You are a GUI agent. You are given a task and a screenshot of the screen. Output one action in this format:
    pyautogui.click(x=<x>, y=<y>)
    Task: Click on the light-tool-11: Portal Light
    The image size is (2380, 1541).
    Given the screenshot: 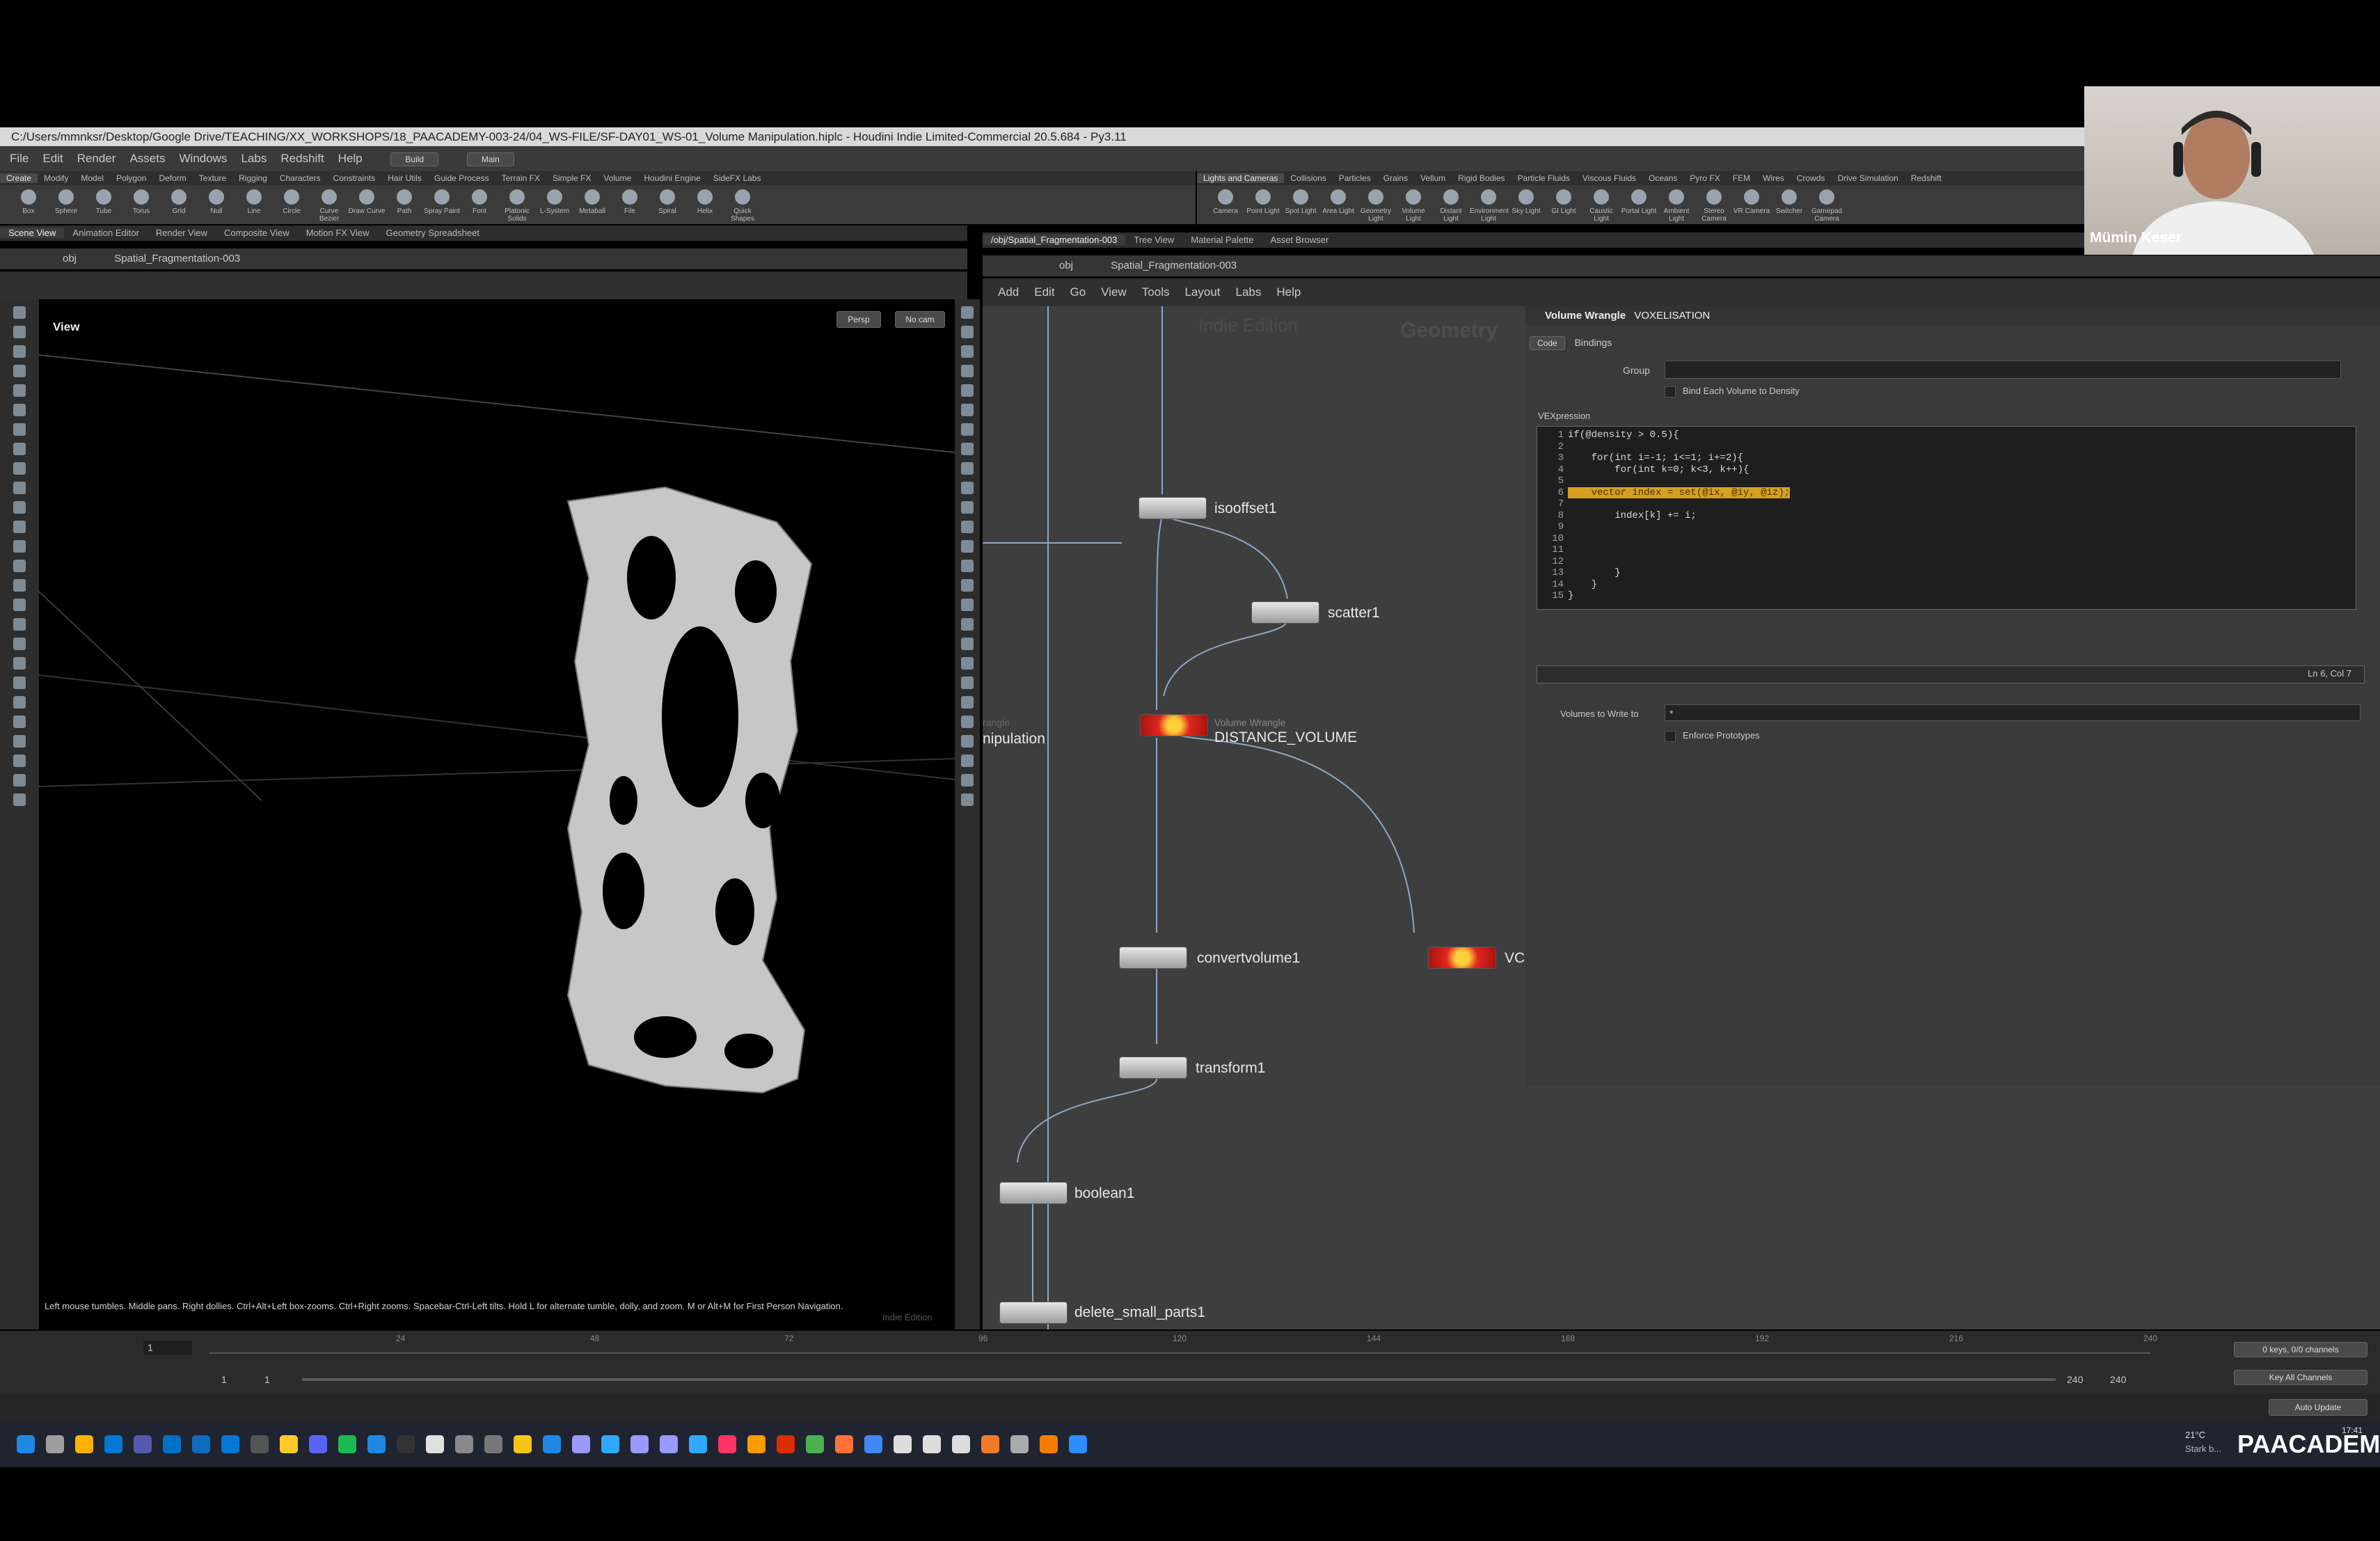 What is the action you would take?
    pyautogui.click(x=1639, y=206)
    